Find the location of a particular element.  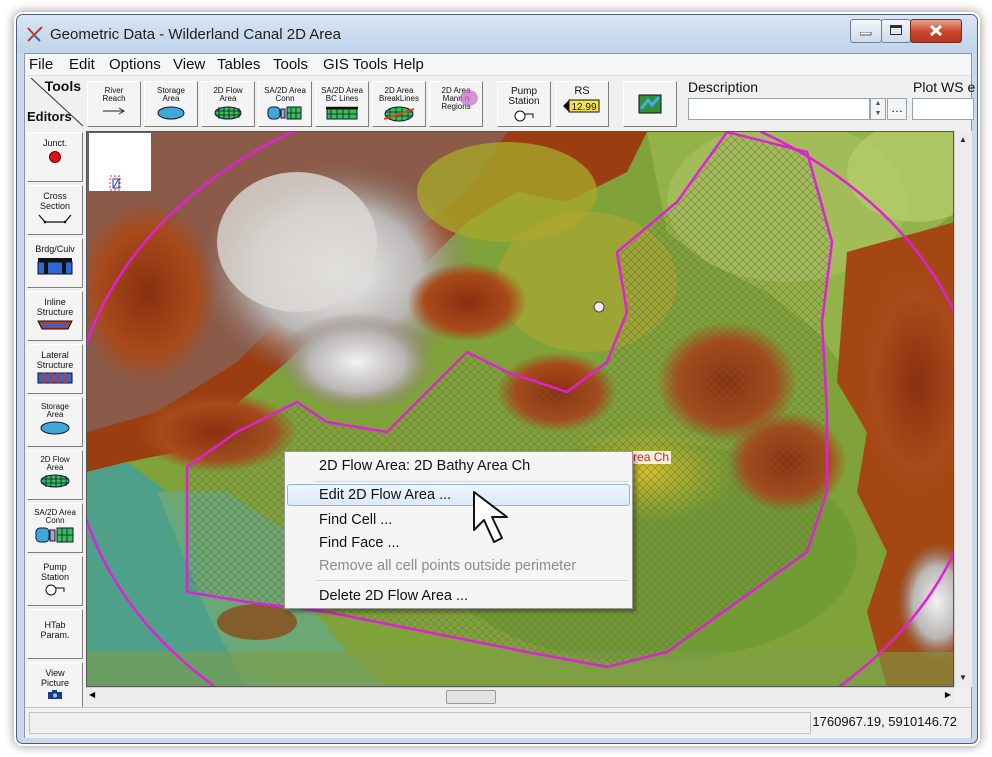

river-station-value: 12.99 is located at coordinates (583, 107).